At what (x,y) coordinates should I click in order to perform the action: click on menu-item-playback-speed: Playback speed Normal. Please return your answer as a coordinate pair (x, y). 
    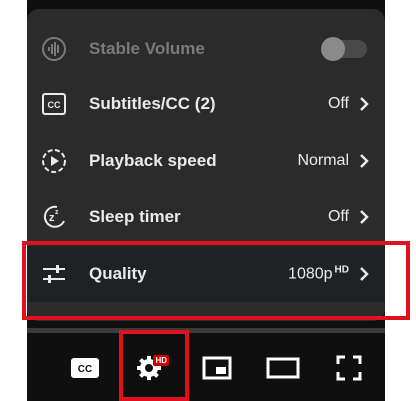
    Looking at the image, I should click on (206, 161).